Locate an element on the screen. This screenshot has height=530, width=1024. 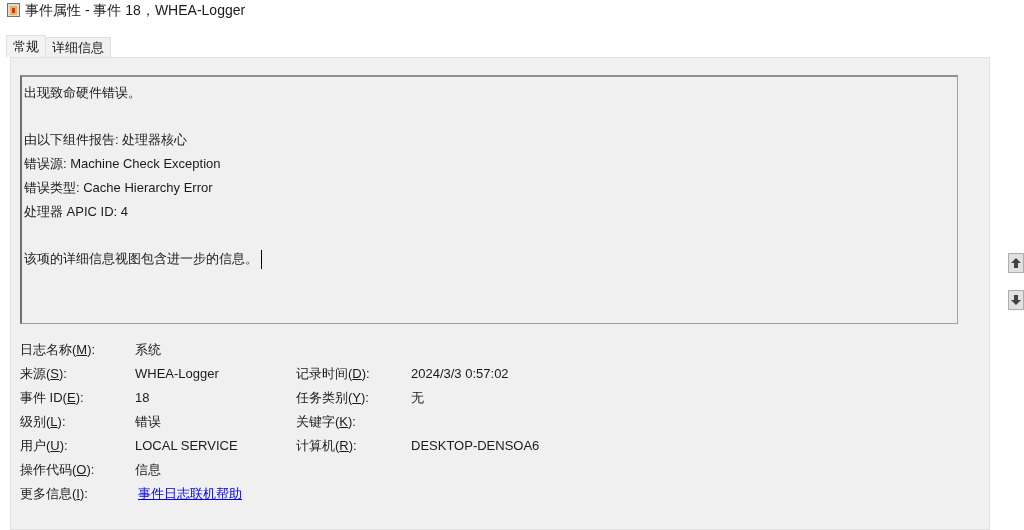
up-arrow-icon is located at coordinates (1016, 263).